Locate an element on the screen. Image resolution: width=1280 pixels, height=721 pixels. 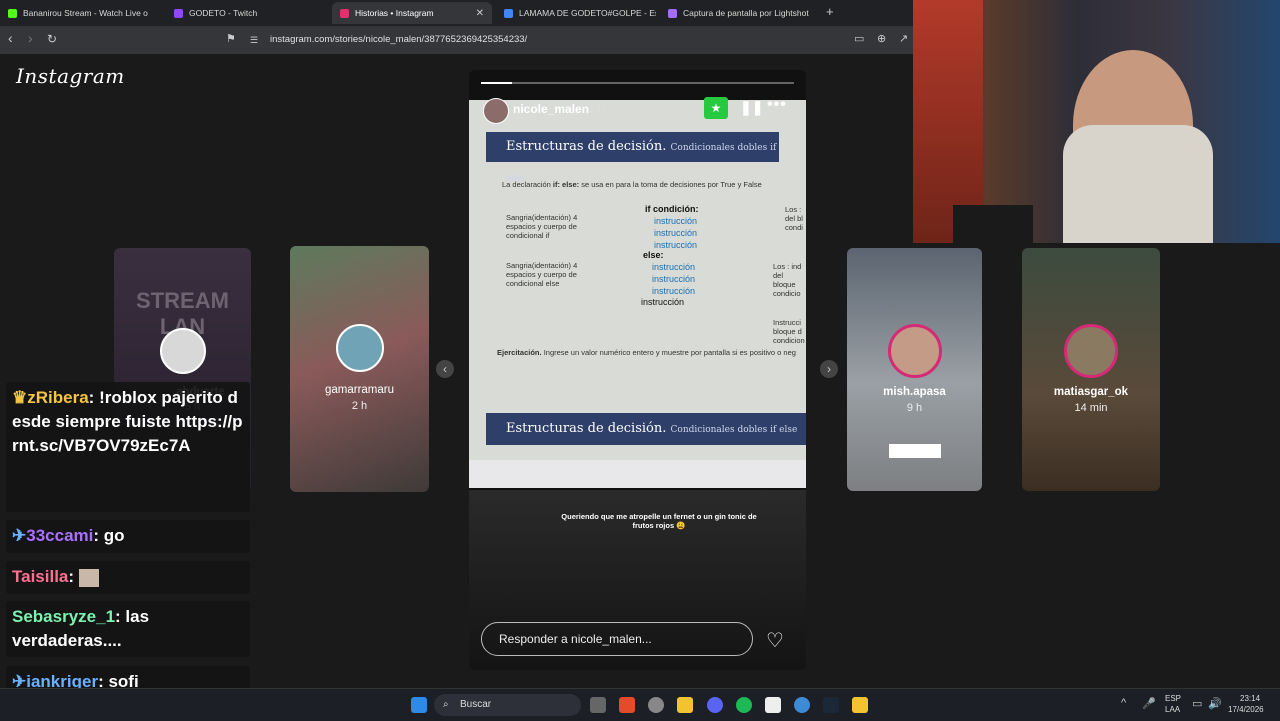
brave-icon is located at coordinates (627, 705).